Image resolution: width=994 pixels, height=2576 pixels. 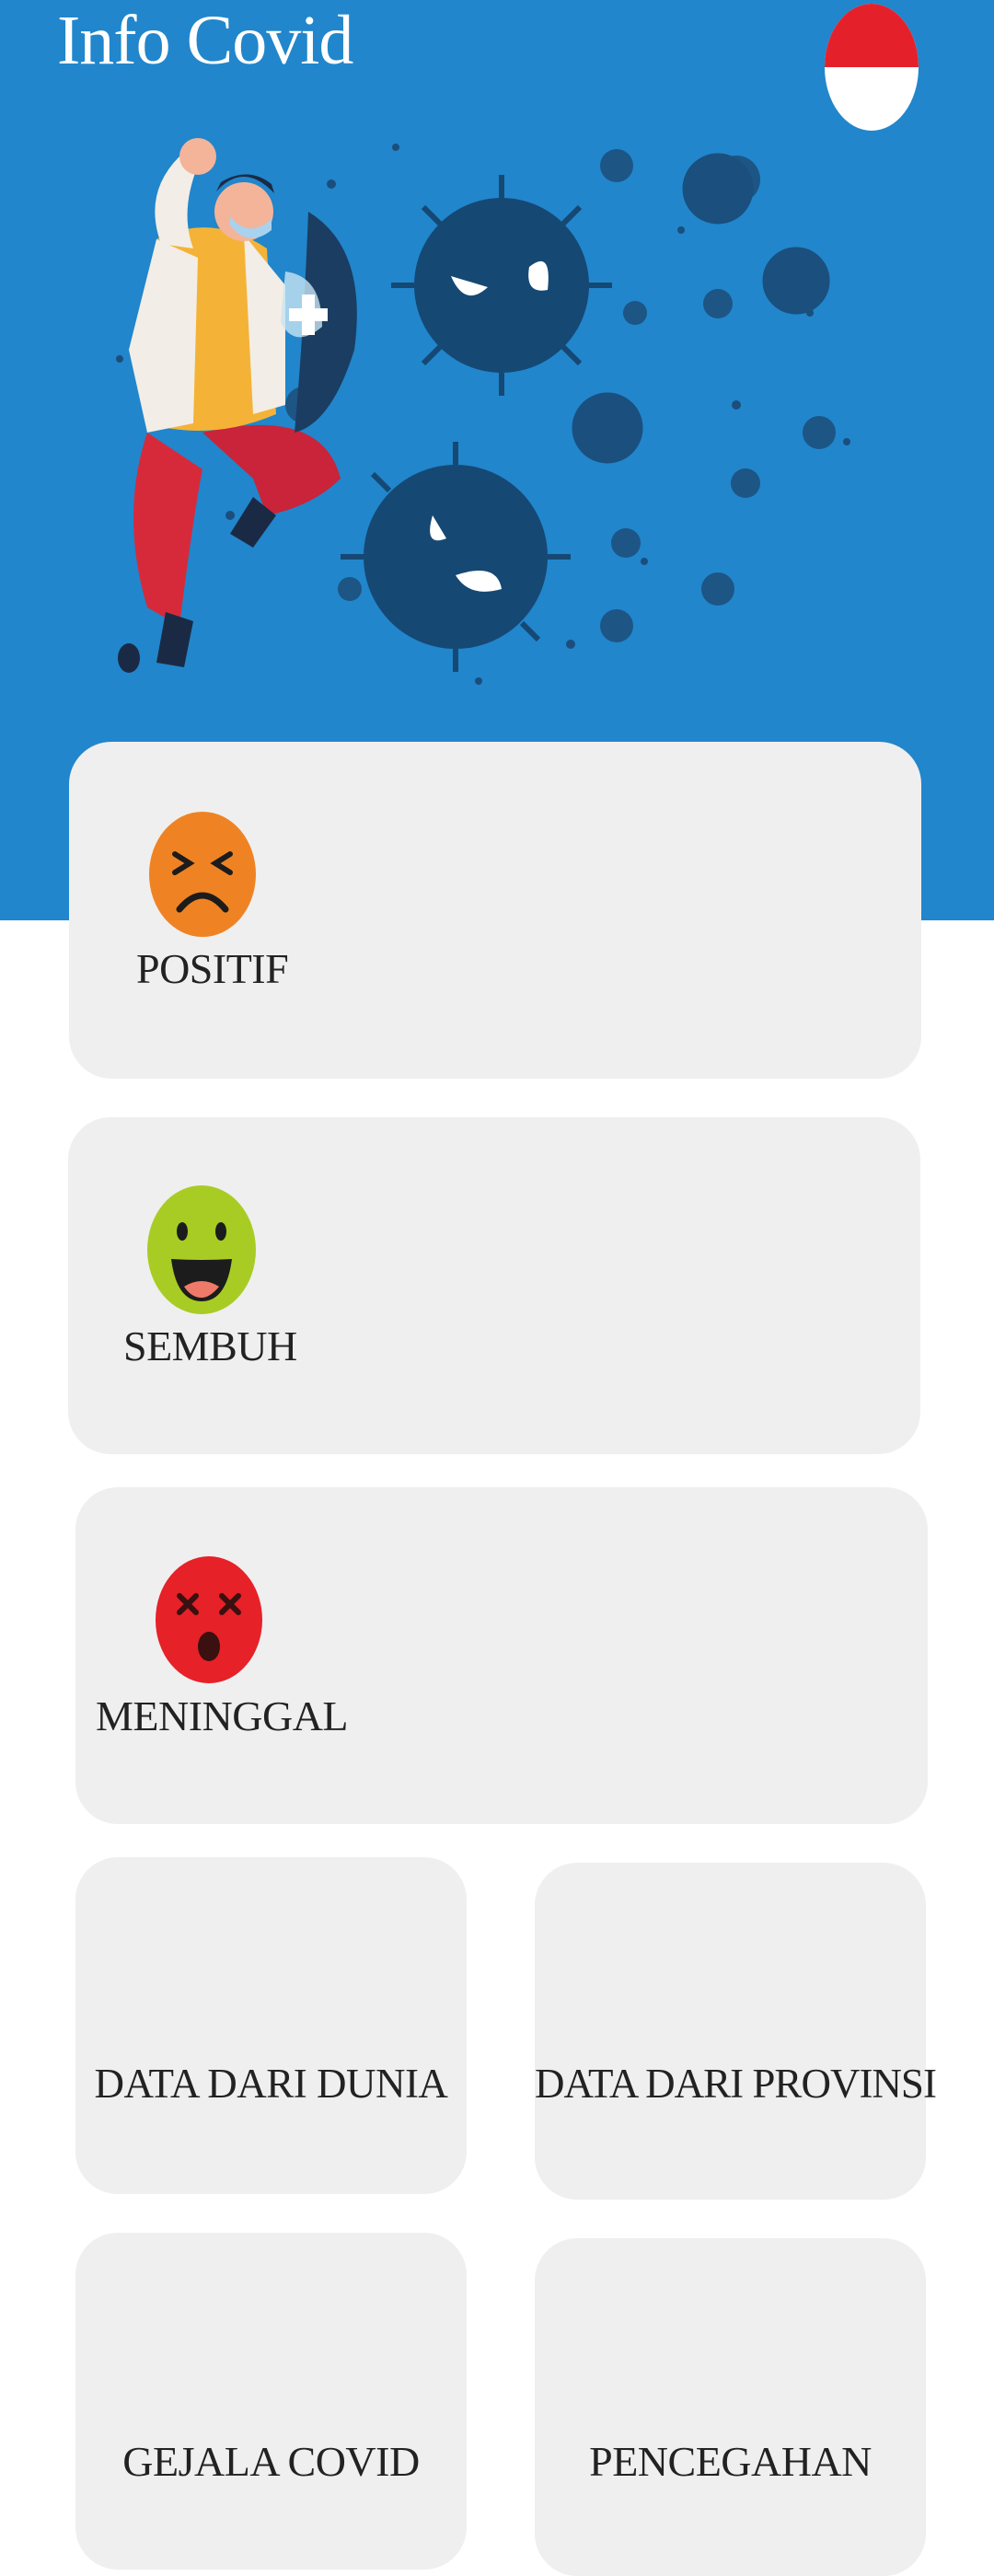 I want to click on province-data-button: DATA DARI PROVINSI, so click(x=736, y=2031).